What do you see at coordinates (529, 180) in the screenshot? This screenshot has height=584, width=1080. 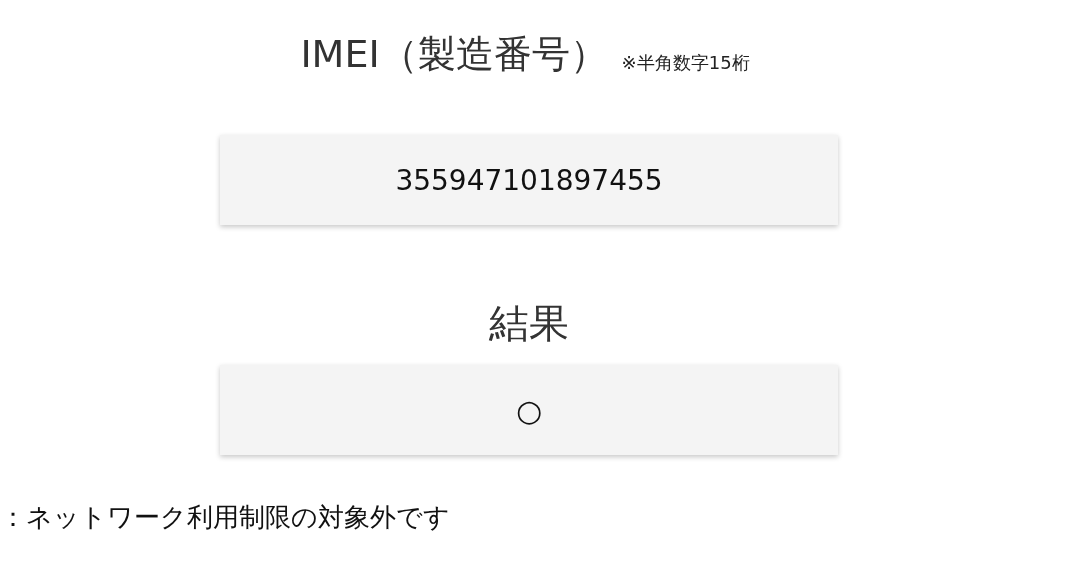 I see `imei-input-field: 355947101897455` at bounding box center [529, 180].